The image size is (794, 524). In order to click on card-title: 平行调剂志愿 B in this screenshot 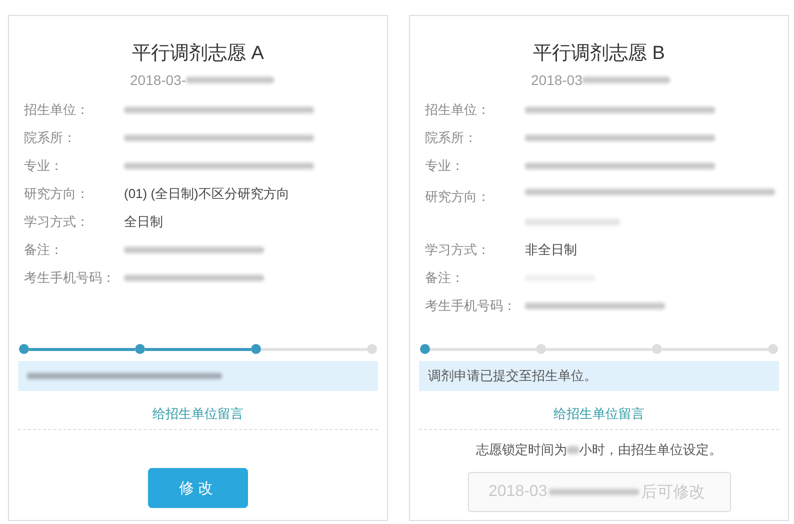, I will do `click(599, 54)`.